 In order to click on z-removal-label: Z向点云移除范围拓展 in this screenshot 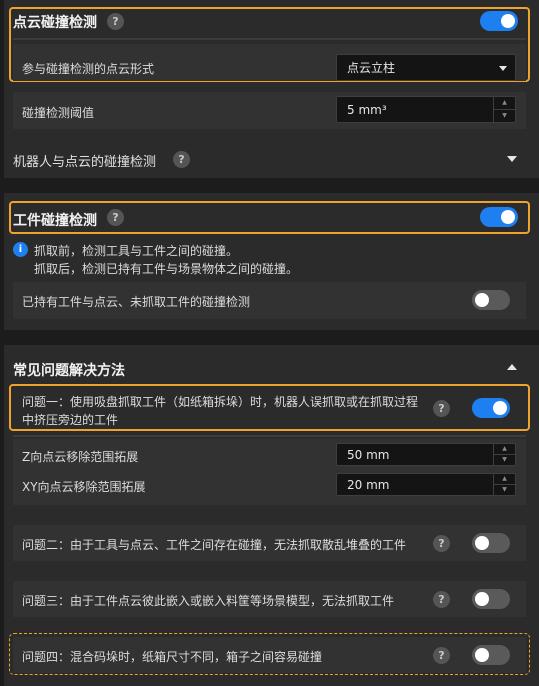, I will do `click(80, 457)`.